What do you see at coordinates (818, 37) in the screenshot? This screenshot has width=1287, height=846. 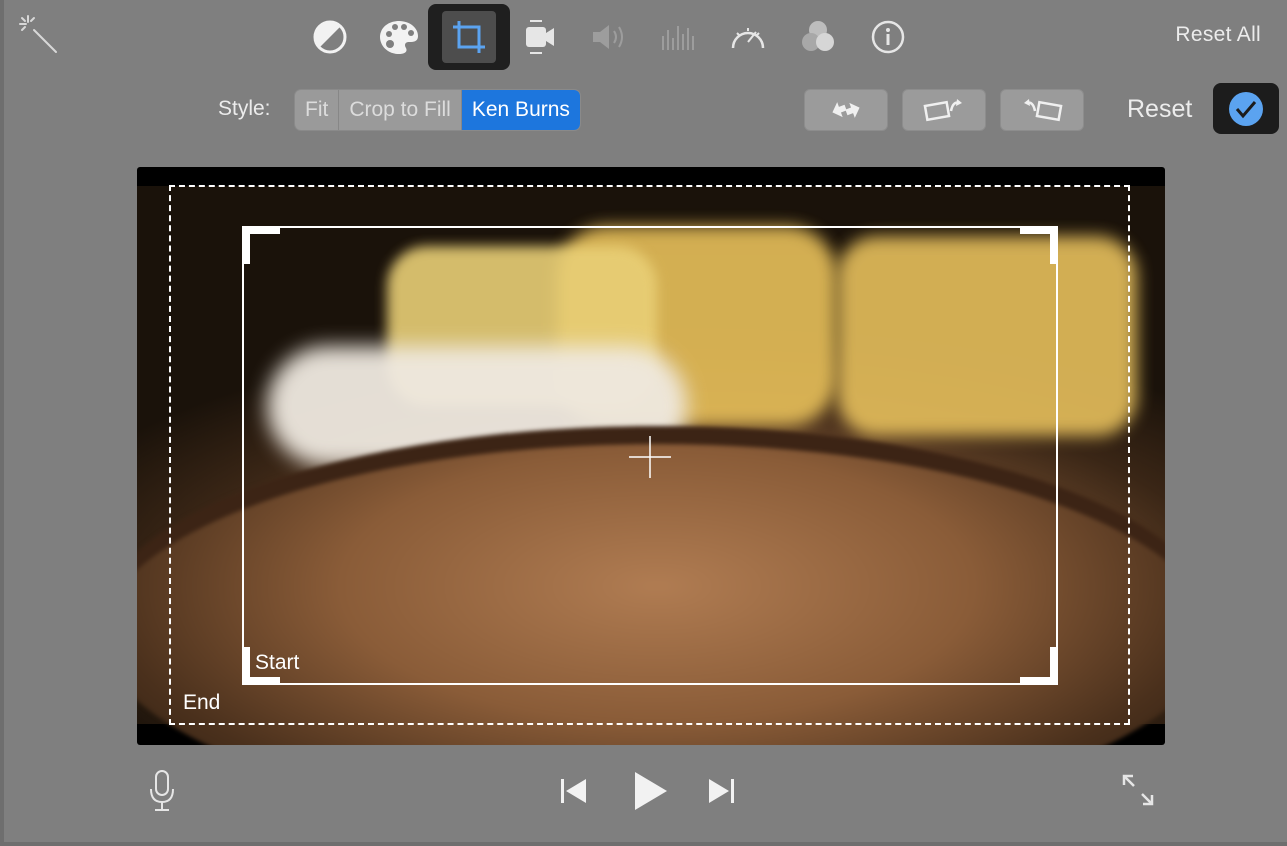 I see `clip-filter-icon` at bounding box center [818, 37].